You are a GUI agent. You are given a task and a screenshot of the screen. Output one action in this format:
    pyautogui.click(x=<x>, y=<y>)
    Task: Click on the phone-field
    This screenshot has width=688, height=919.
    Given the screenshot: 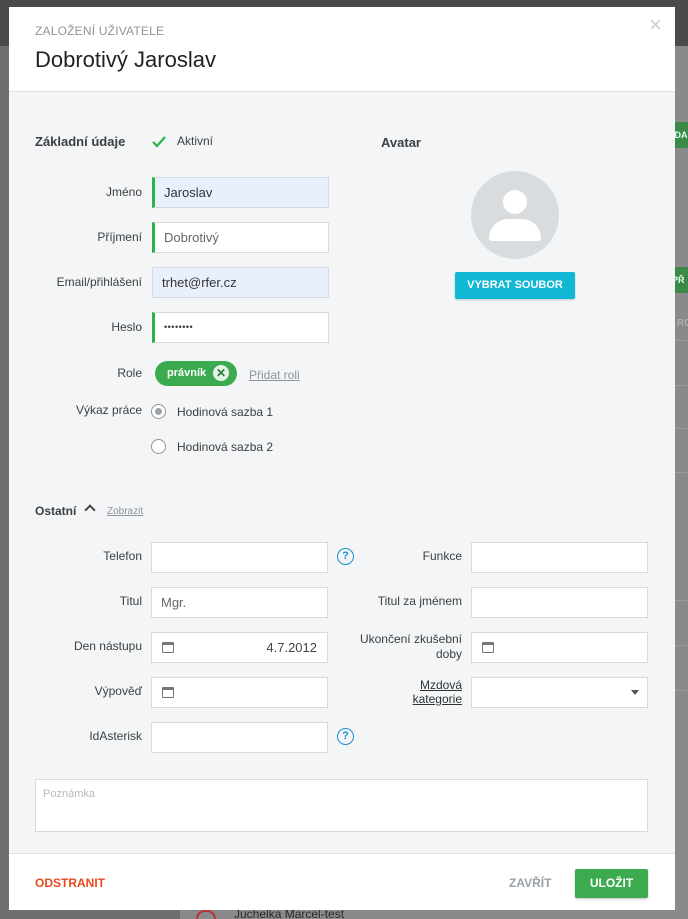 What is the action you would take?
    pyautogui.click(x=239, y=557)
    